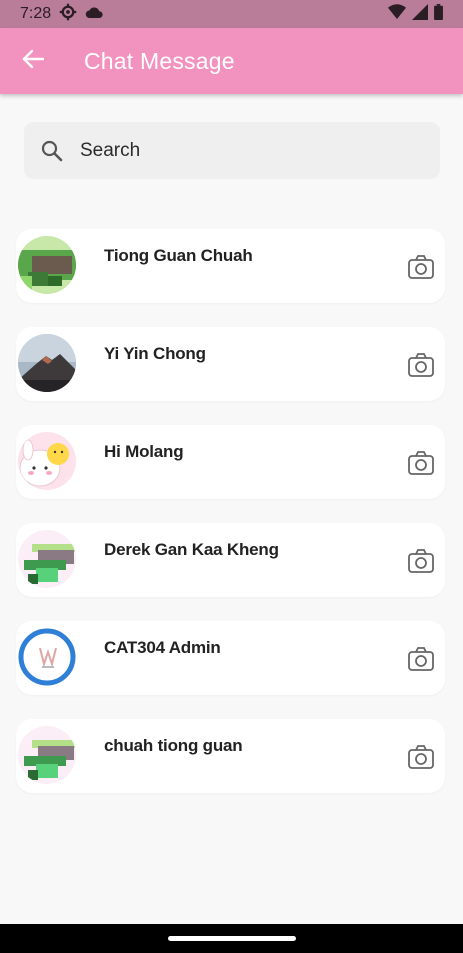 The height and width of the screenshot is (953, 463). What do you see at coordinates (68, 14) in the screenshot?
I see `settings-icon` at bounding box center [68, 14].